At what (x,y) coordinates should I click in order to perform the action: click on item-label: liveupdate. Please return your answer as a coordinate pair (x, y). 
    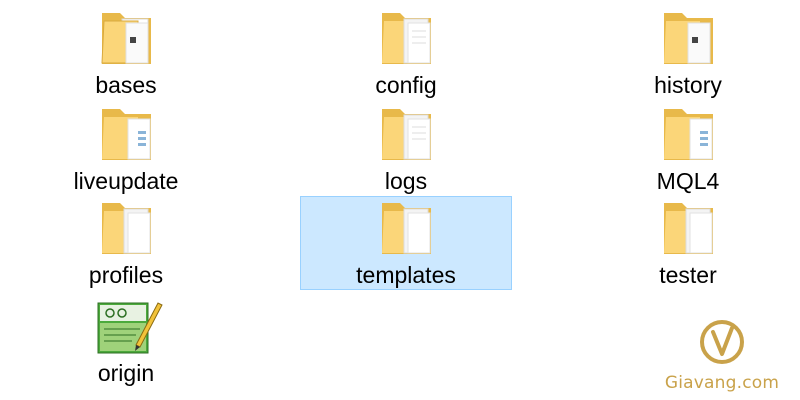
    Looking at the image, I should click on (126, 181).